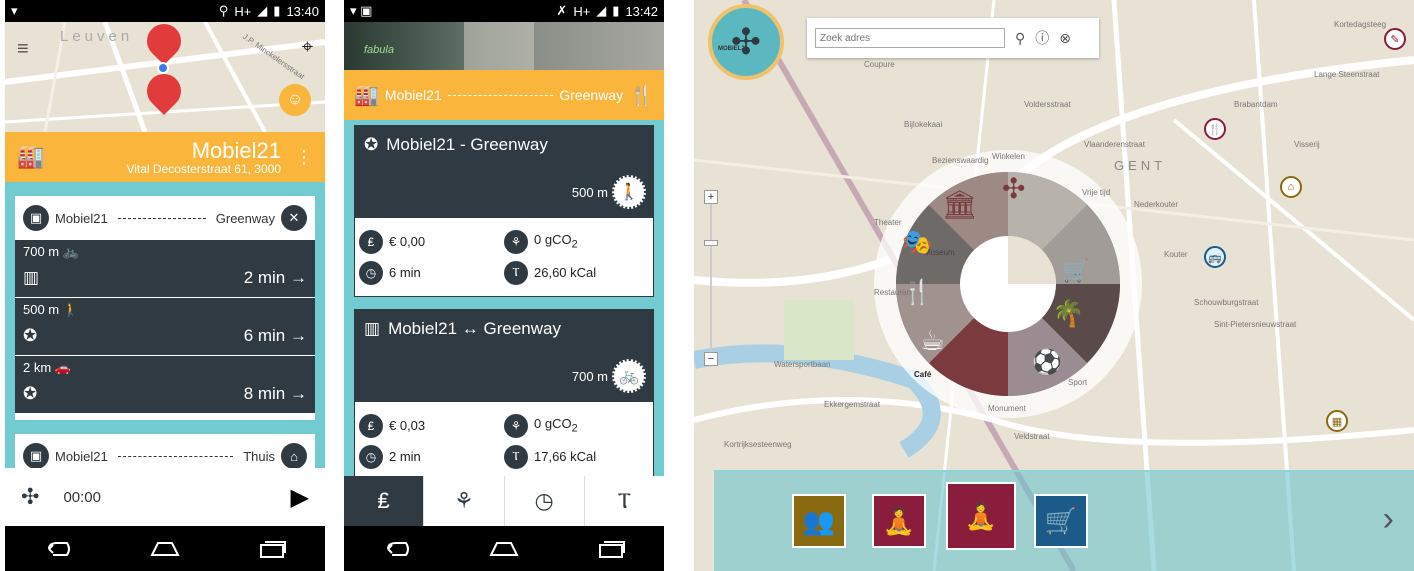 The width and height of the screenshot is (1414, 571). I want to click on restaurant-icon: 🍴, so click(917, 292).